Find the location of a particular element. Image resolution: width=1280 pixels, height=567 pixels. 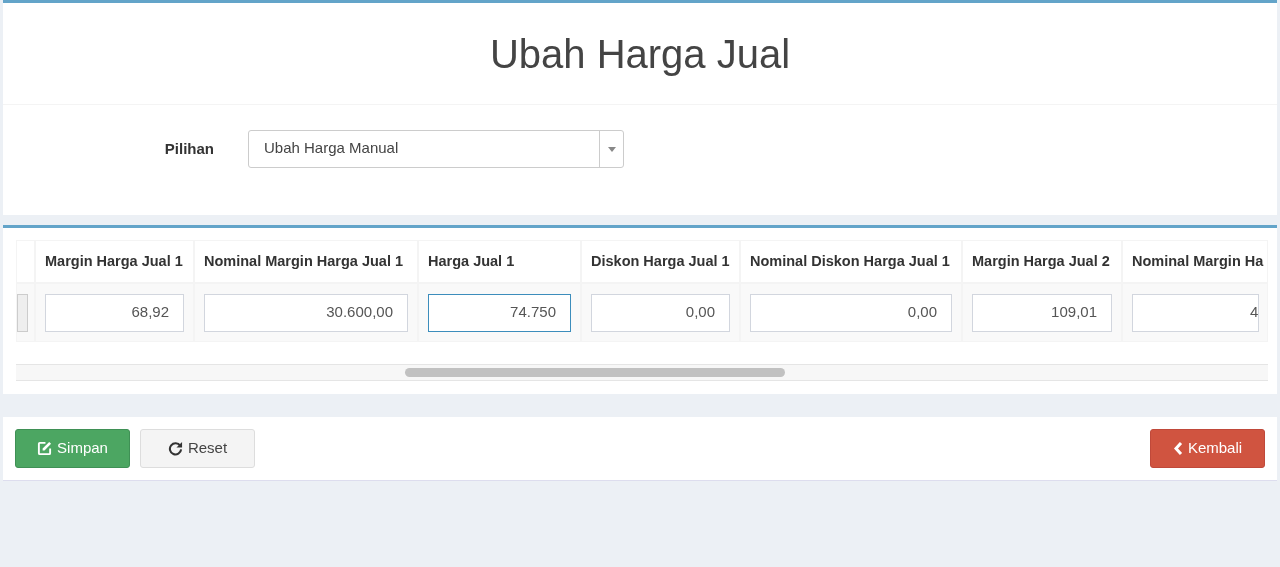

select-field: Ubah Harga Manual is located at coordinates (436, 149).